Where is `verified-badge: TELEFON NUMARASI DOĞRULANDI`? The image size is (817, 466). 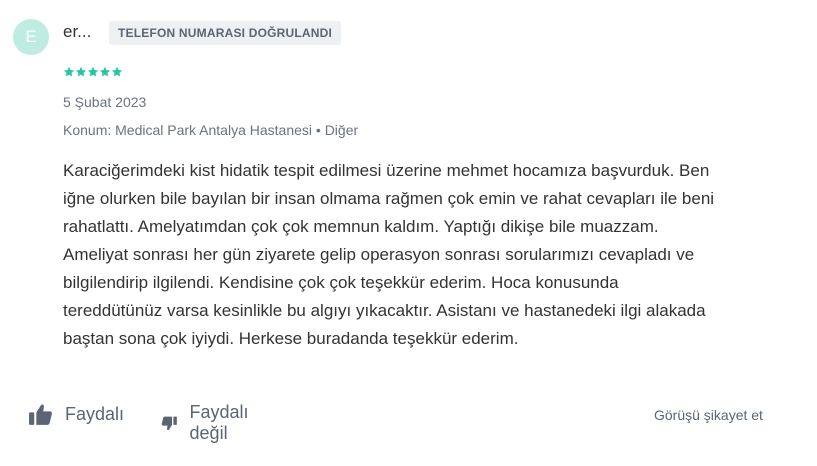
verified-badge: TELEFON NUMARASI DOĞRULANDI is located at coordinates (225, 33).